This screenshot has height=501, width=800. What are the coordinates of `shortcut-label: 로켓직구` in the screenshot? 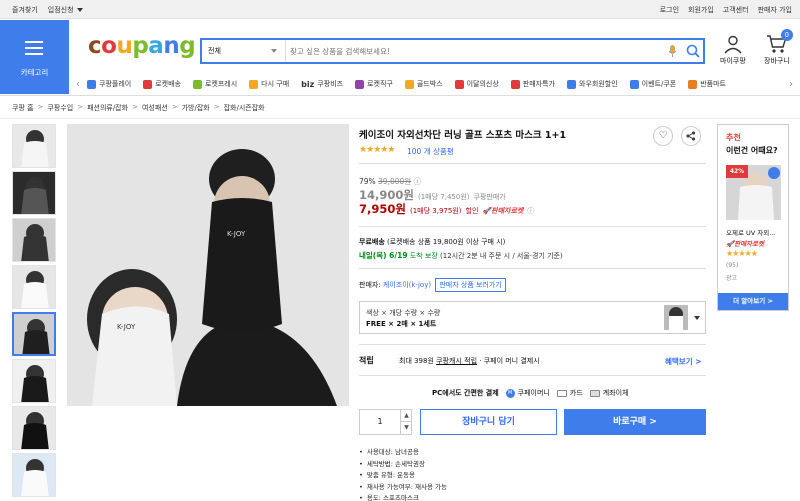 It's located at (380, 84).